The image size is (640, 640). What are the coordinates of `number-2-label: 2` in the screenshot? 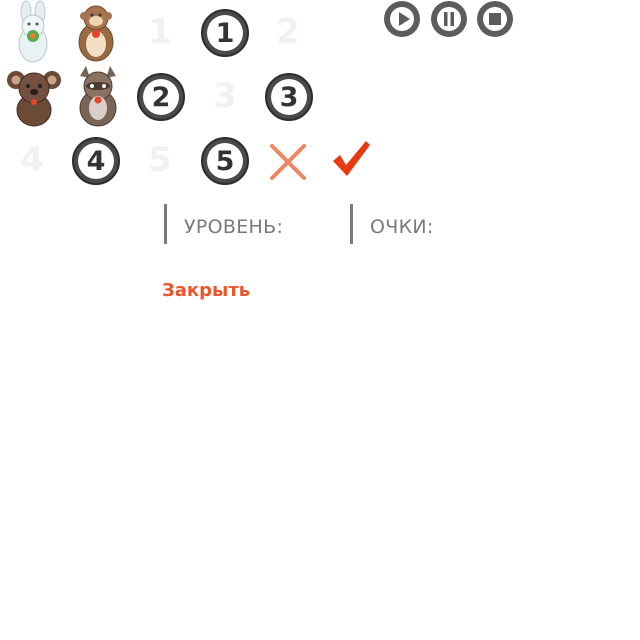 It's located at (161, 97).